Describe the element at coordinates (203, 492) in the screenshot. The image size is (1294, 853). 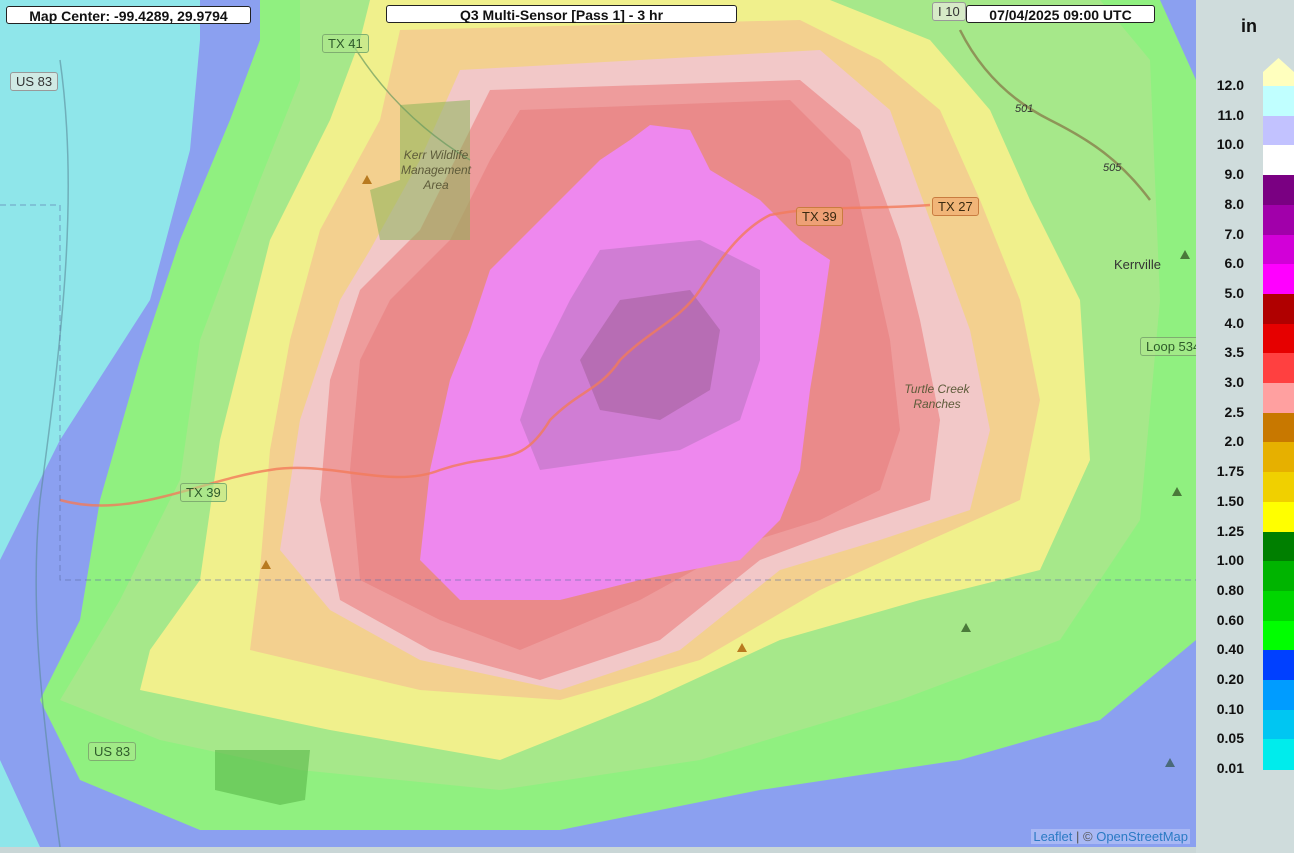
I see `road-shield-tx39-west: TX 39` at that location.